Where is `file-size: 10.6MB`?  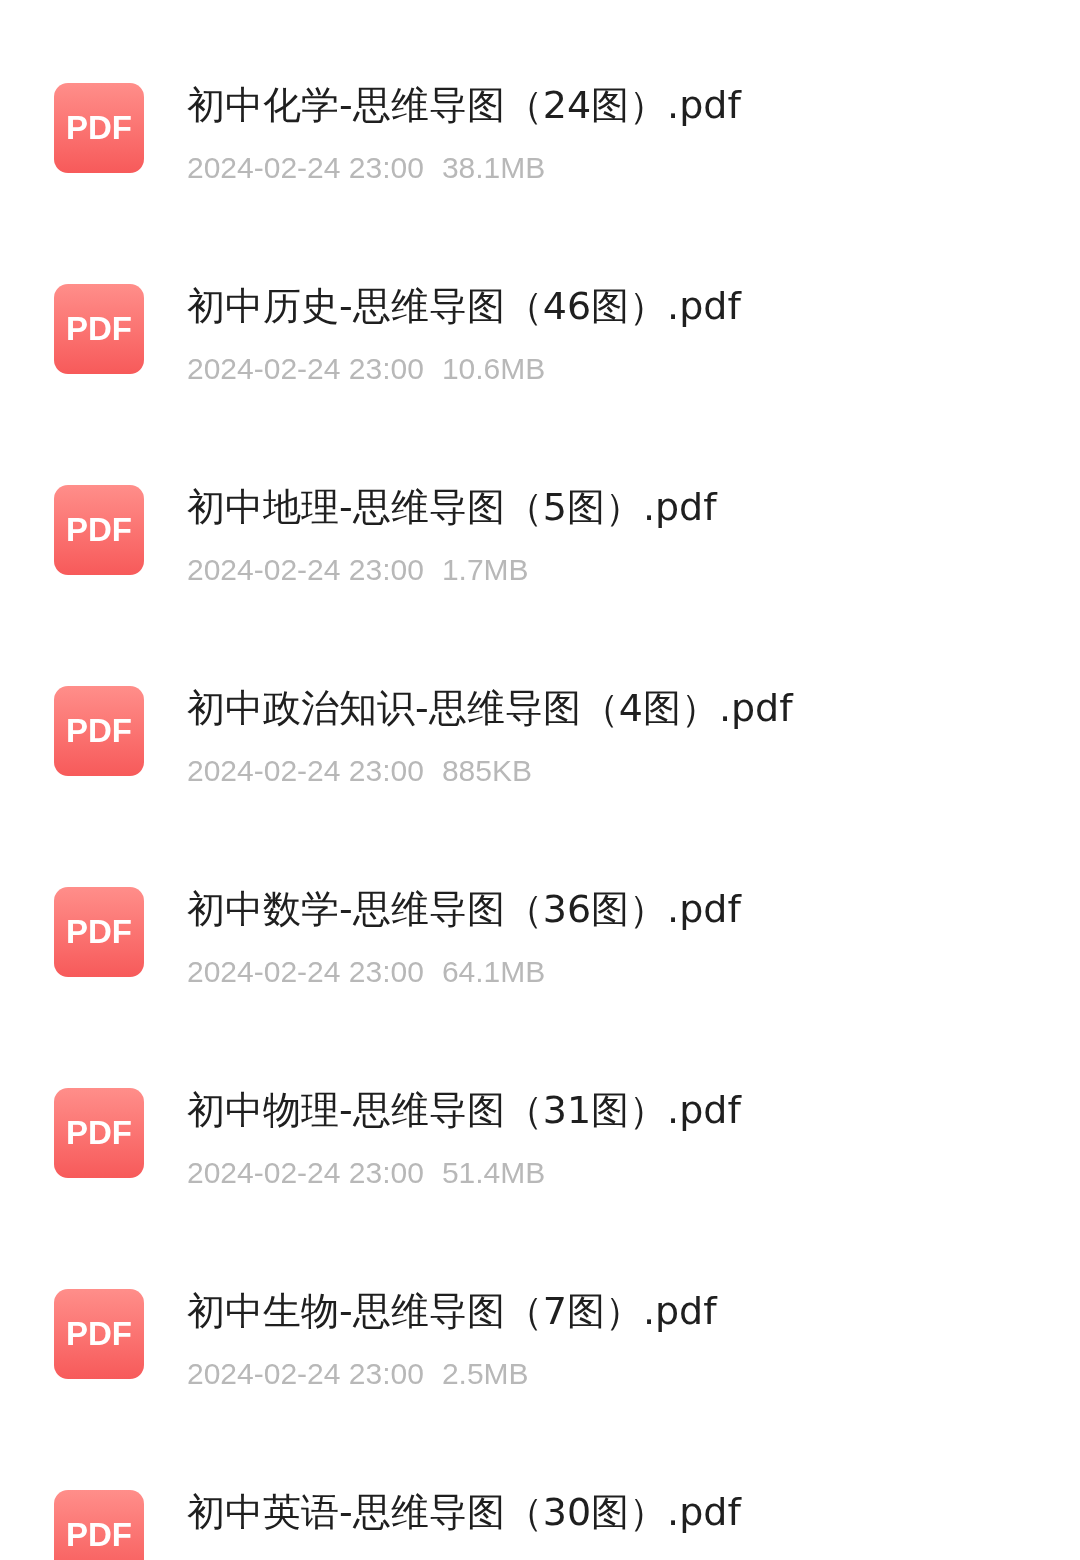 file-size: 10.6MB is located at coordinates (493, 369).